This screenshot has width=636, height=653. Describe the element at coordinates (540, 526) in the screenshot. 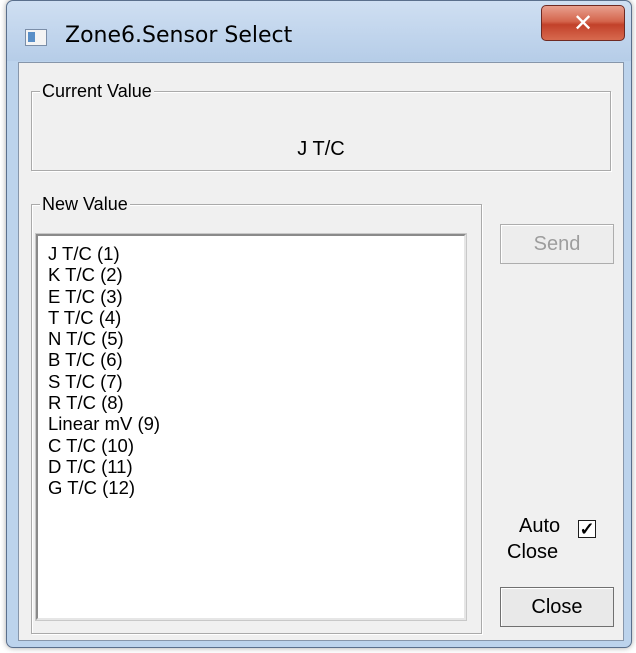

I see `auto-close-label-line1: Auto` at that location.